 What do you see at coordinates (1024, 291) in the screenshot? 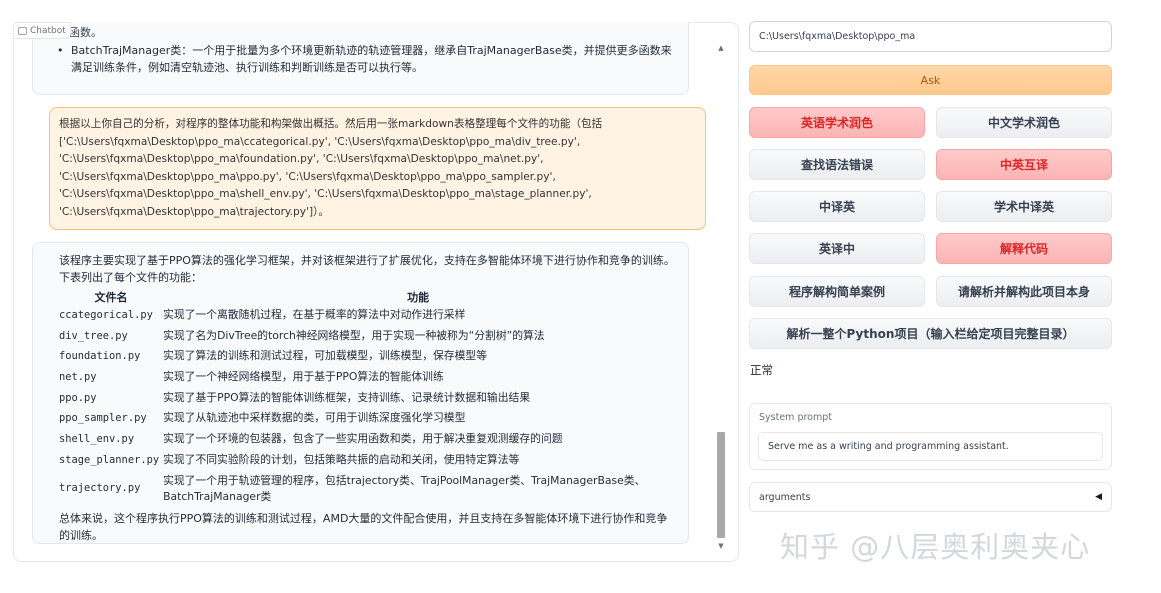
I see `analyze-self-project-button: 请解析并解构此项目本身` at bounding box center [1024, 291].